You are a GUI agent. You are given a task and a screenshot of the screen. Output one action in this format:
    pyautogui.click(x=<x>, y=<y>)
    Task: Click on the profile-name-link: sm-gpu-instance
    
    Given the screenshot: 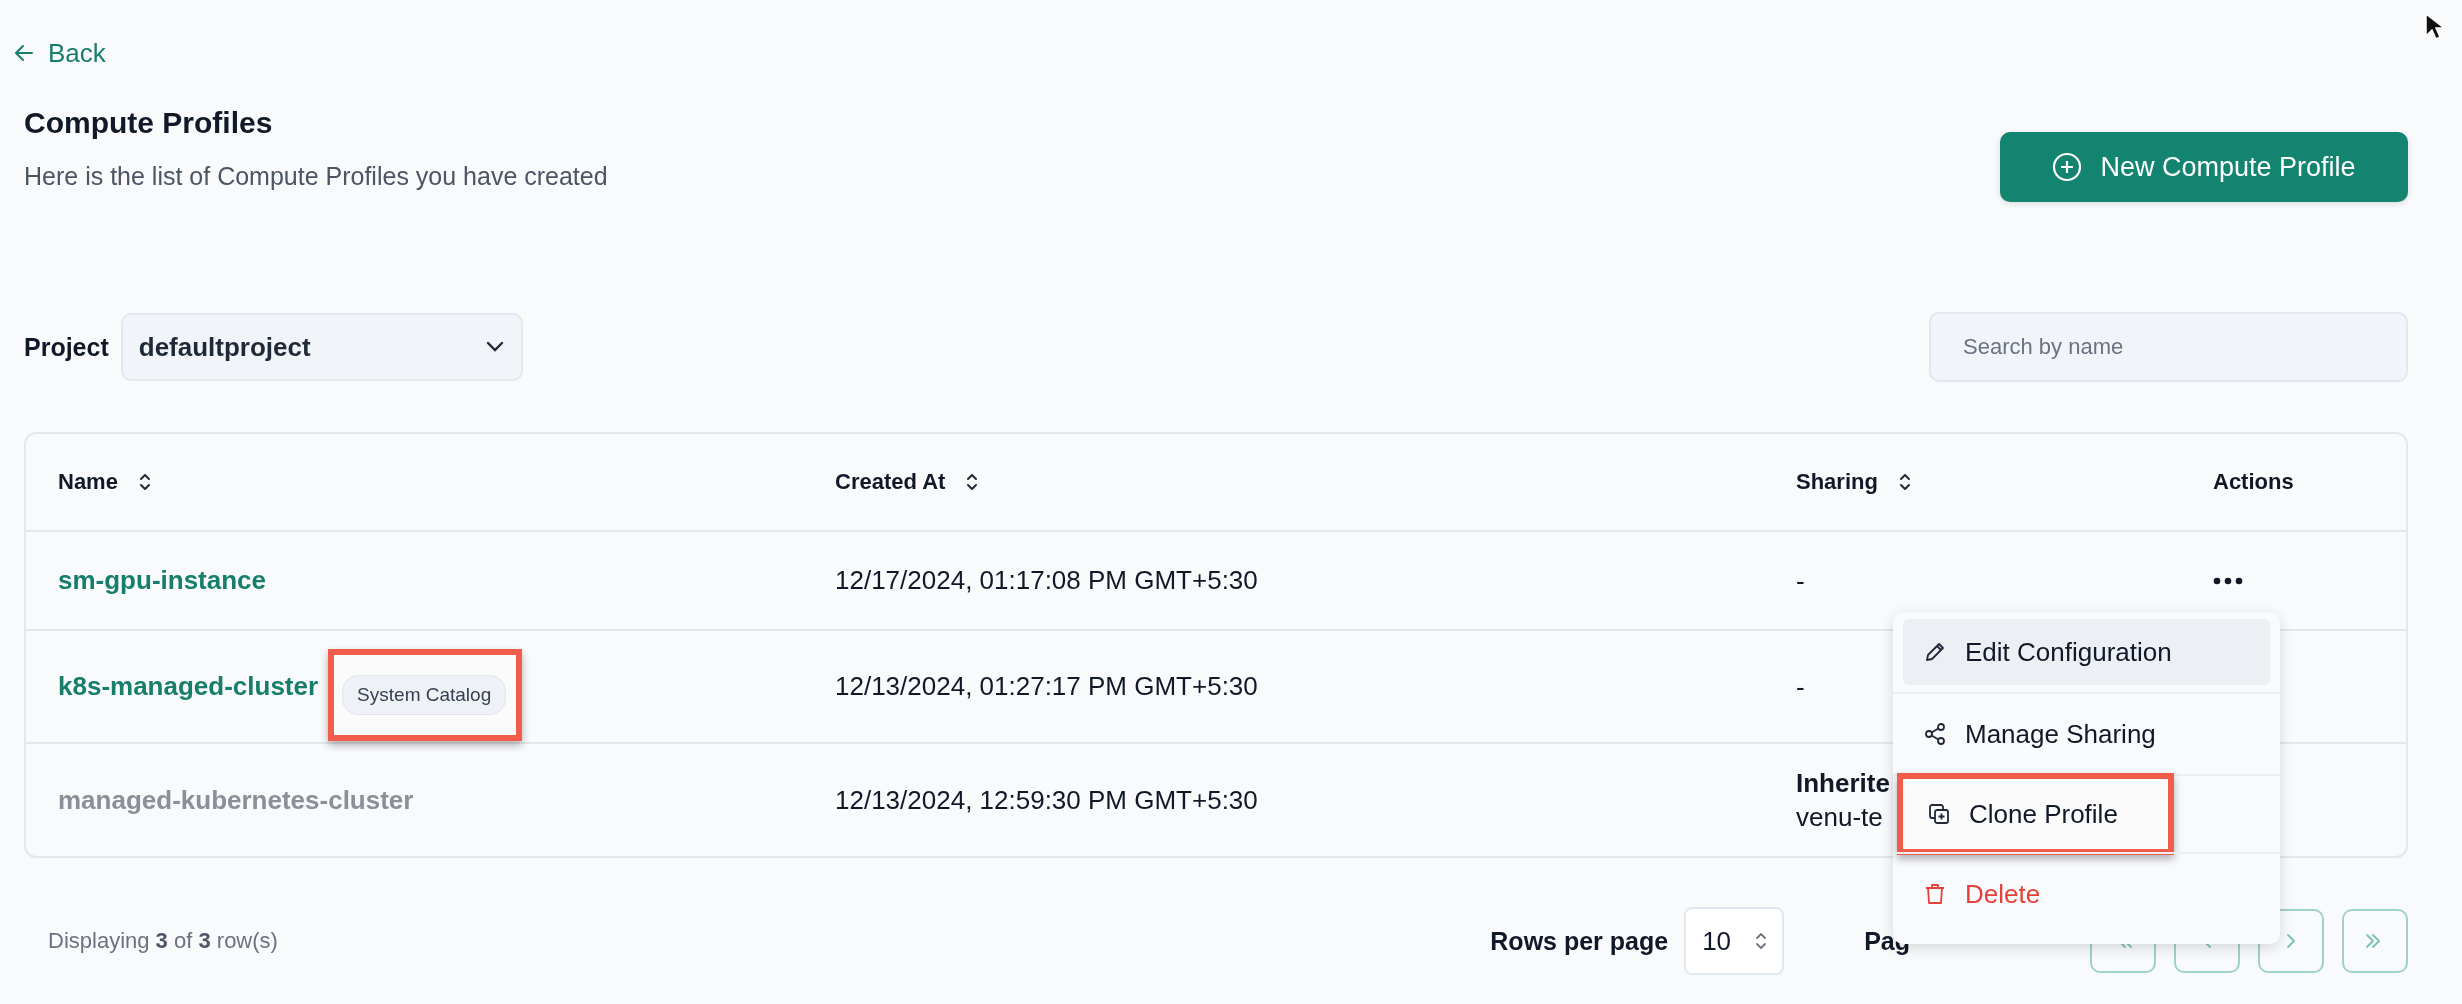 What is the action you would take?
    pyautogui.click(x=162, y=580)
    